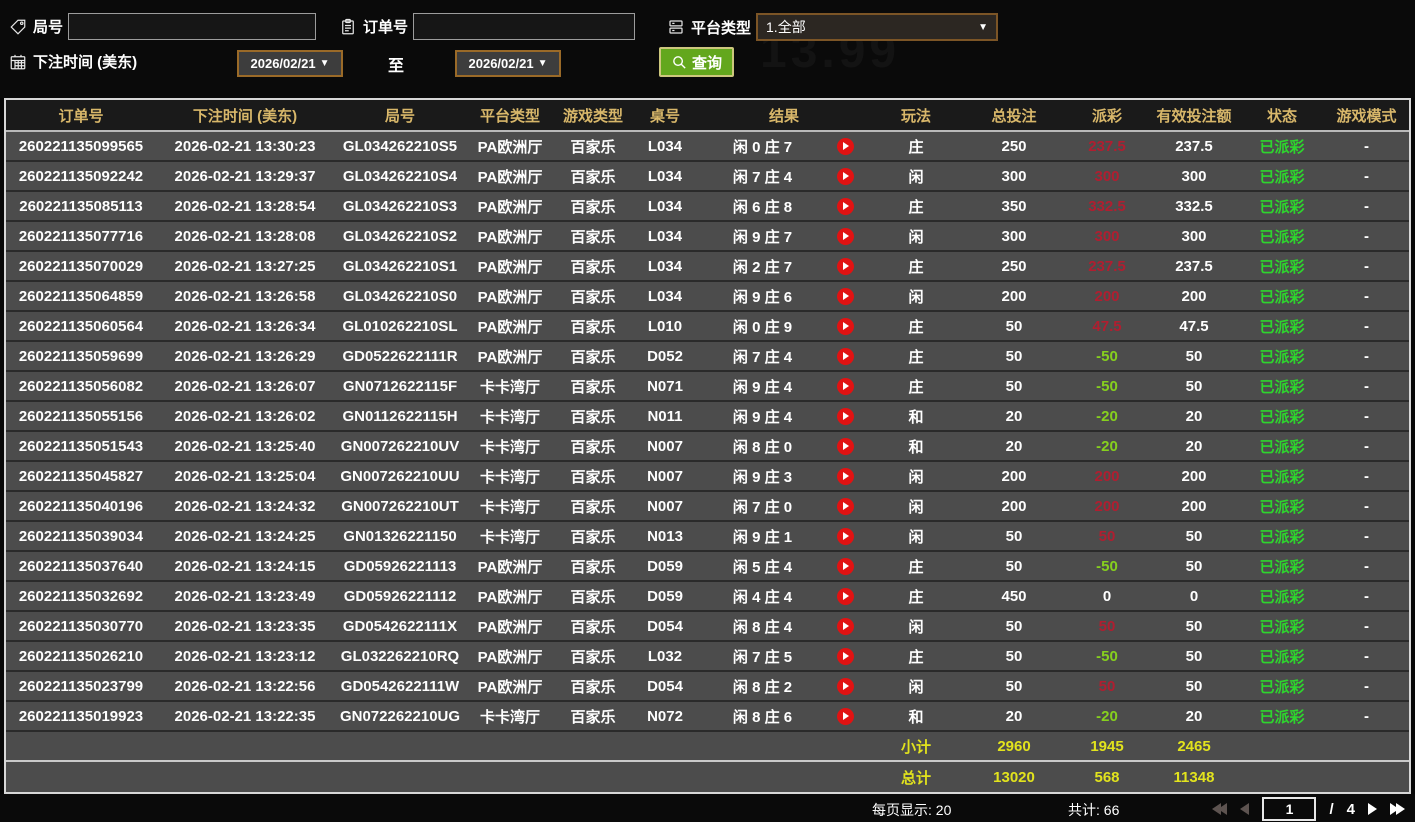 The image size is (1415, 822). What do you see at coordinates (679, 62) in the screenshot?
I see `search-icon` at bounding box center [679, 62].